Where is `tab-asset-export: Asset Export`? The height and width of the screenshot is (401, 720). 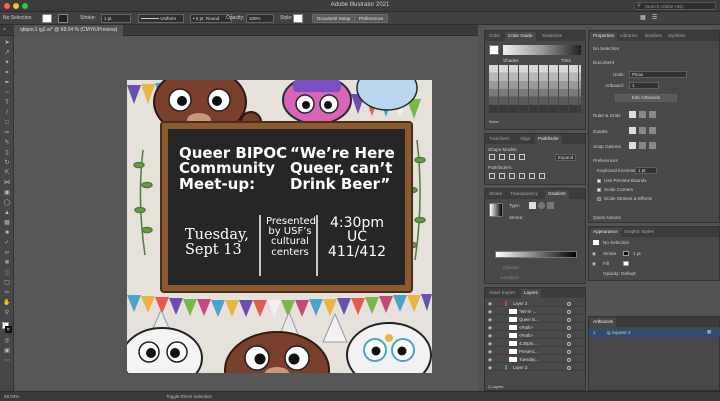
tab-asset-export: Asset Export is located at coordinates (502, 293).